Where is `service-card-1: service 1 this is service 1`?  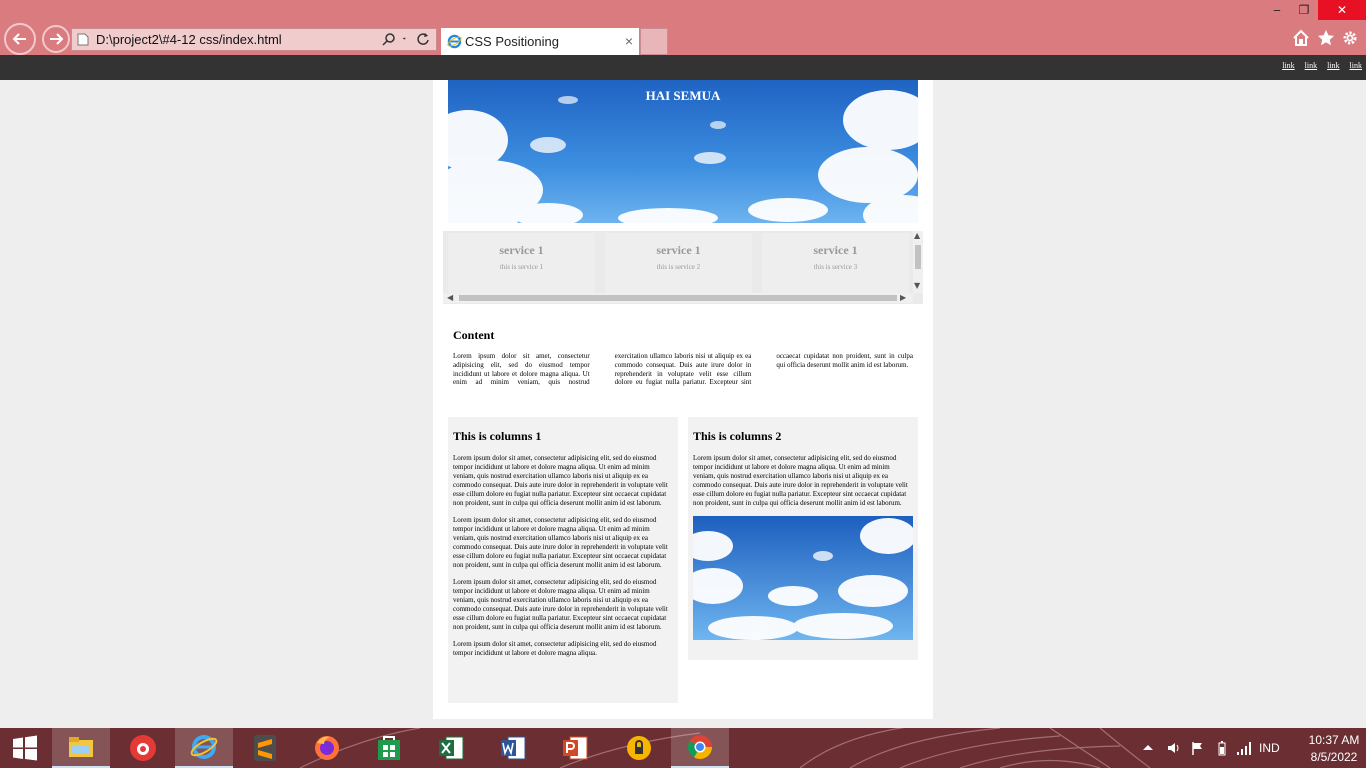
service-card-1: service 1 this is service 1 is located at coordinates (521, 263).